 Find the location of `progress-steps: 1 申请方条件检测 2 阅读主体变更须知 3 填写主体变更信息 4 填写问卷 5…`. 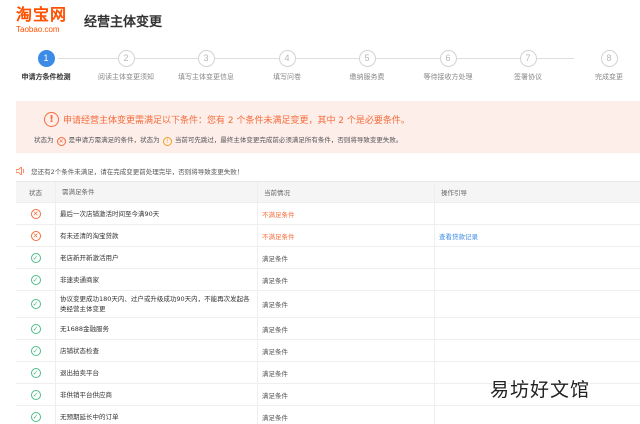

progress-steps: 1 申请方条件检测 2 阅读主体变更须知 3 填写主体变更信息 4 填写问卷 5… is located at coordinates (320, 70).